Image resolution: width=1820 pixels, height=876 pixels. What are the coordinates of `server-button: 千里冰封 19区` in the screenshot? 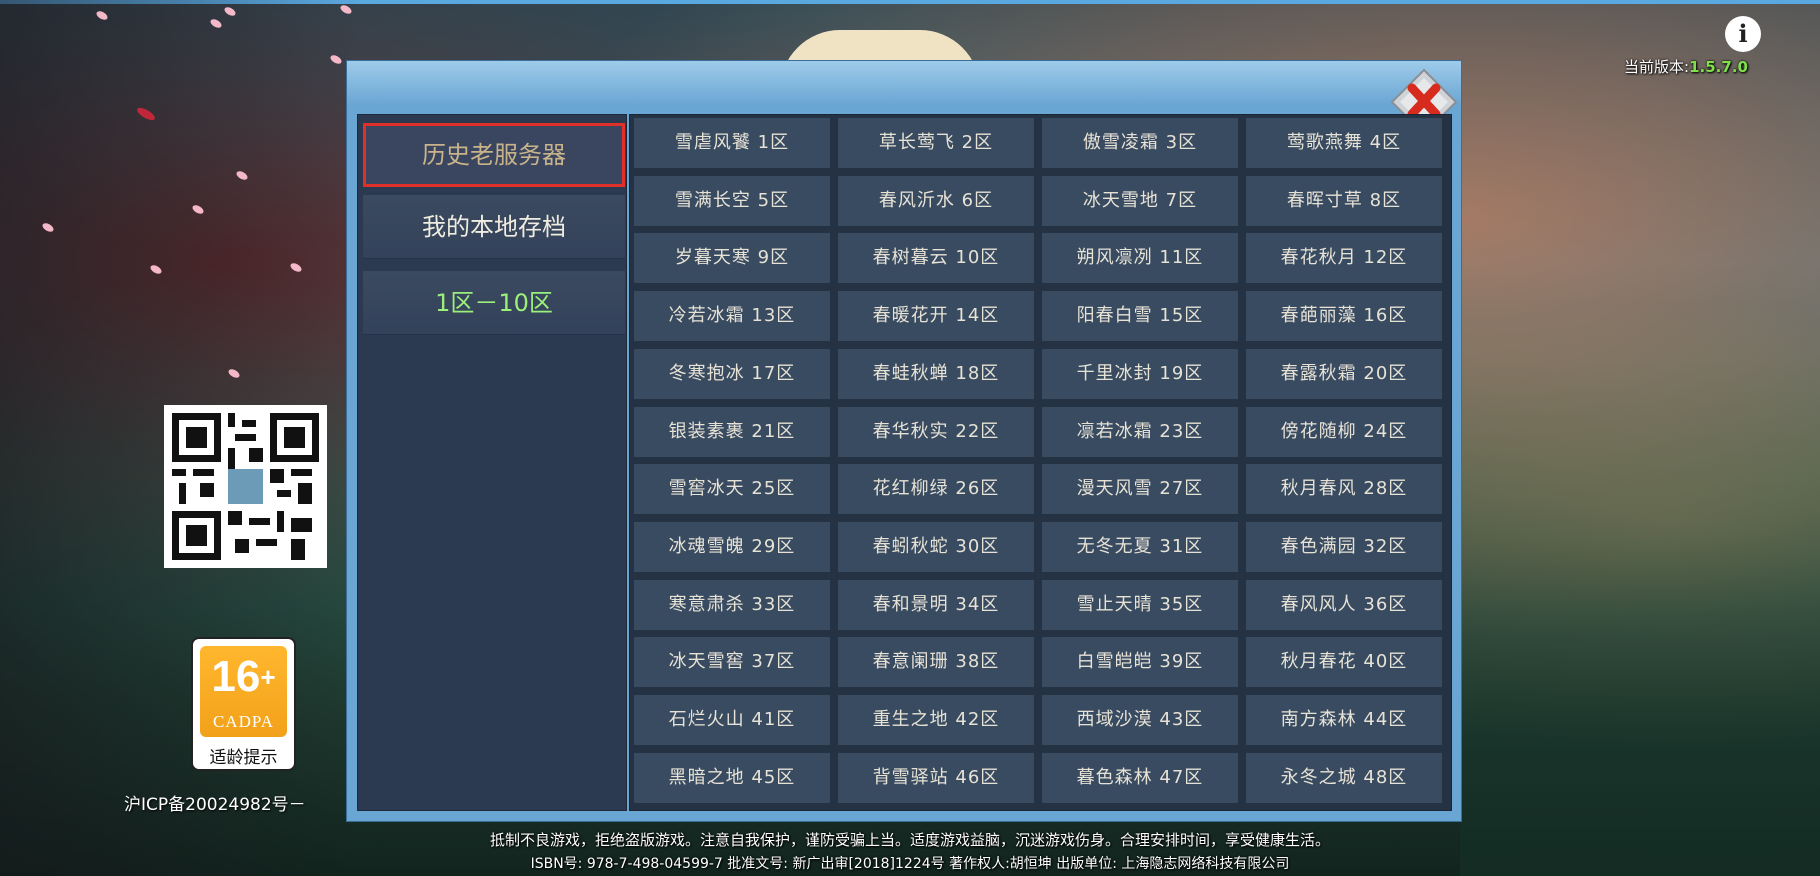 It's located at (1140, 373).